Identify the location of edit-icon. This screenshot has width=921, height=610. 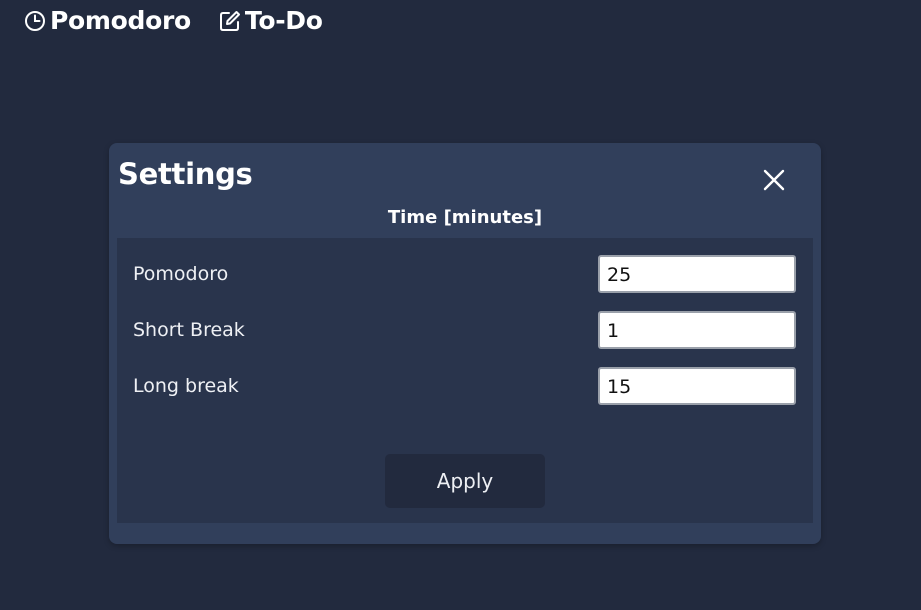
(230, 21).